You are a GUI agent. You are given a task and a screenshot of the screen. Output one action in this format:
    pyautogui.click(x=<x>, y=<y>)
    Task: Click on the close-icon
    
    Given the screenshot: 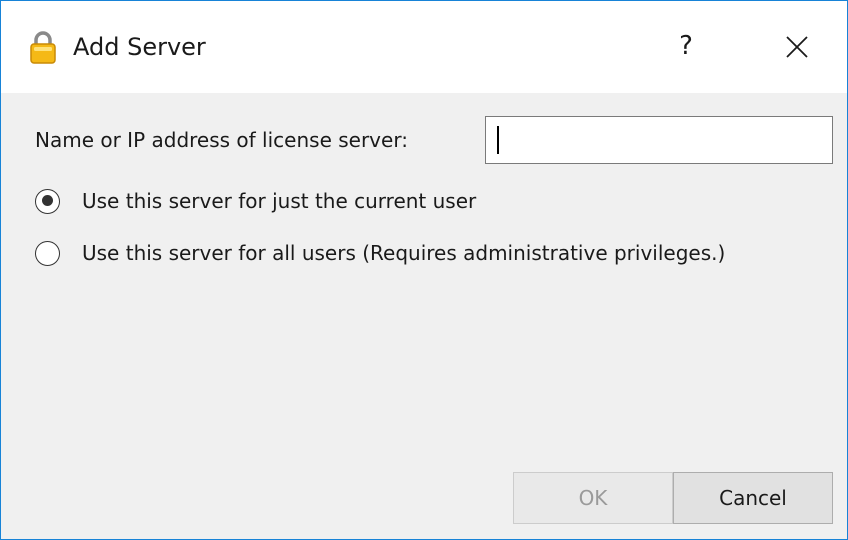 What is the action you would take?
    pyautogui.click(x=797, y=47)
    